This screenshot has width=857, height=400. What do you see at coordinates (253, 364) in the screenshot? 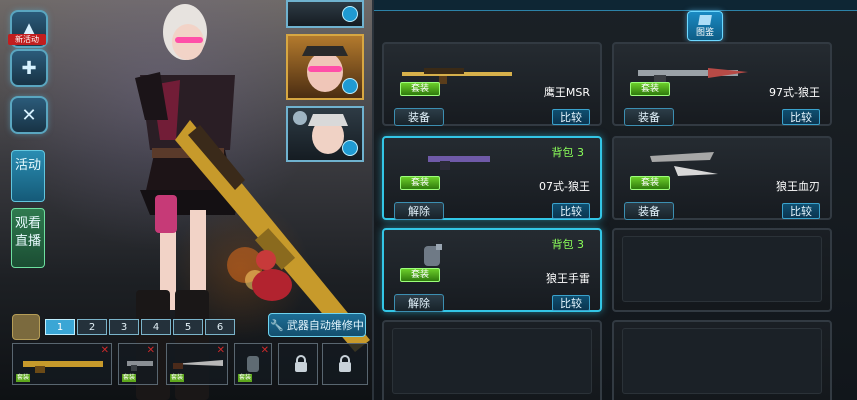
I see `loadout-slot-grenade: 套装 ✕` at bounding box center [253, 364].